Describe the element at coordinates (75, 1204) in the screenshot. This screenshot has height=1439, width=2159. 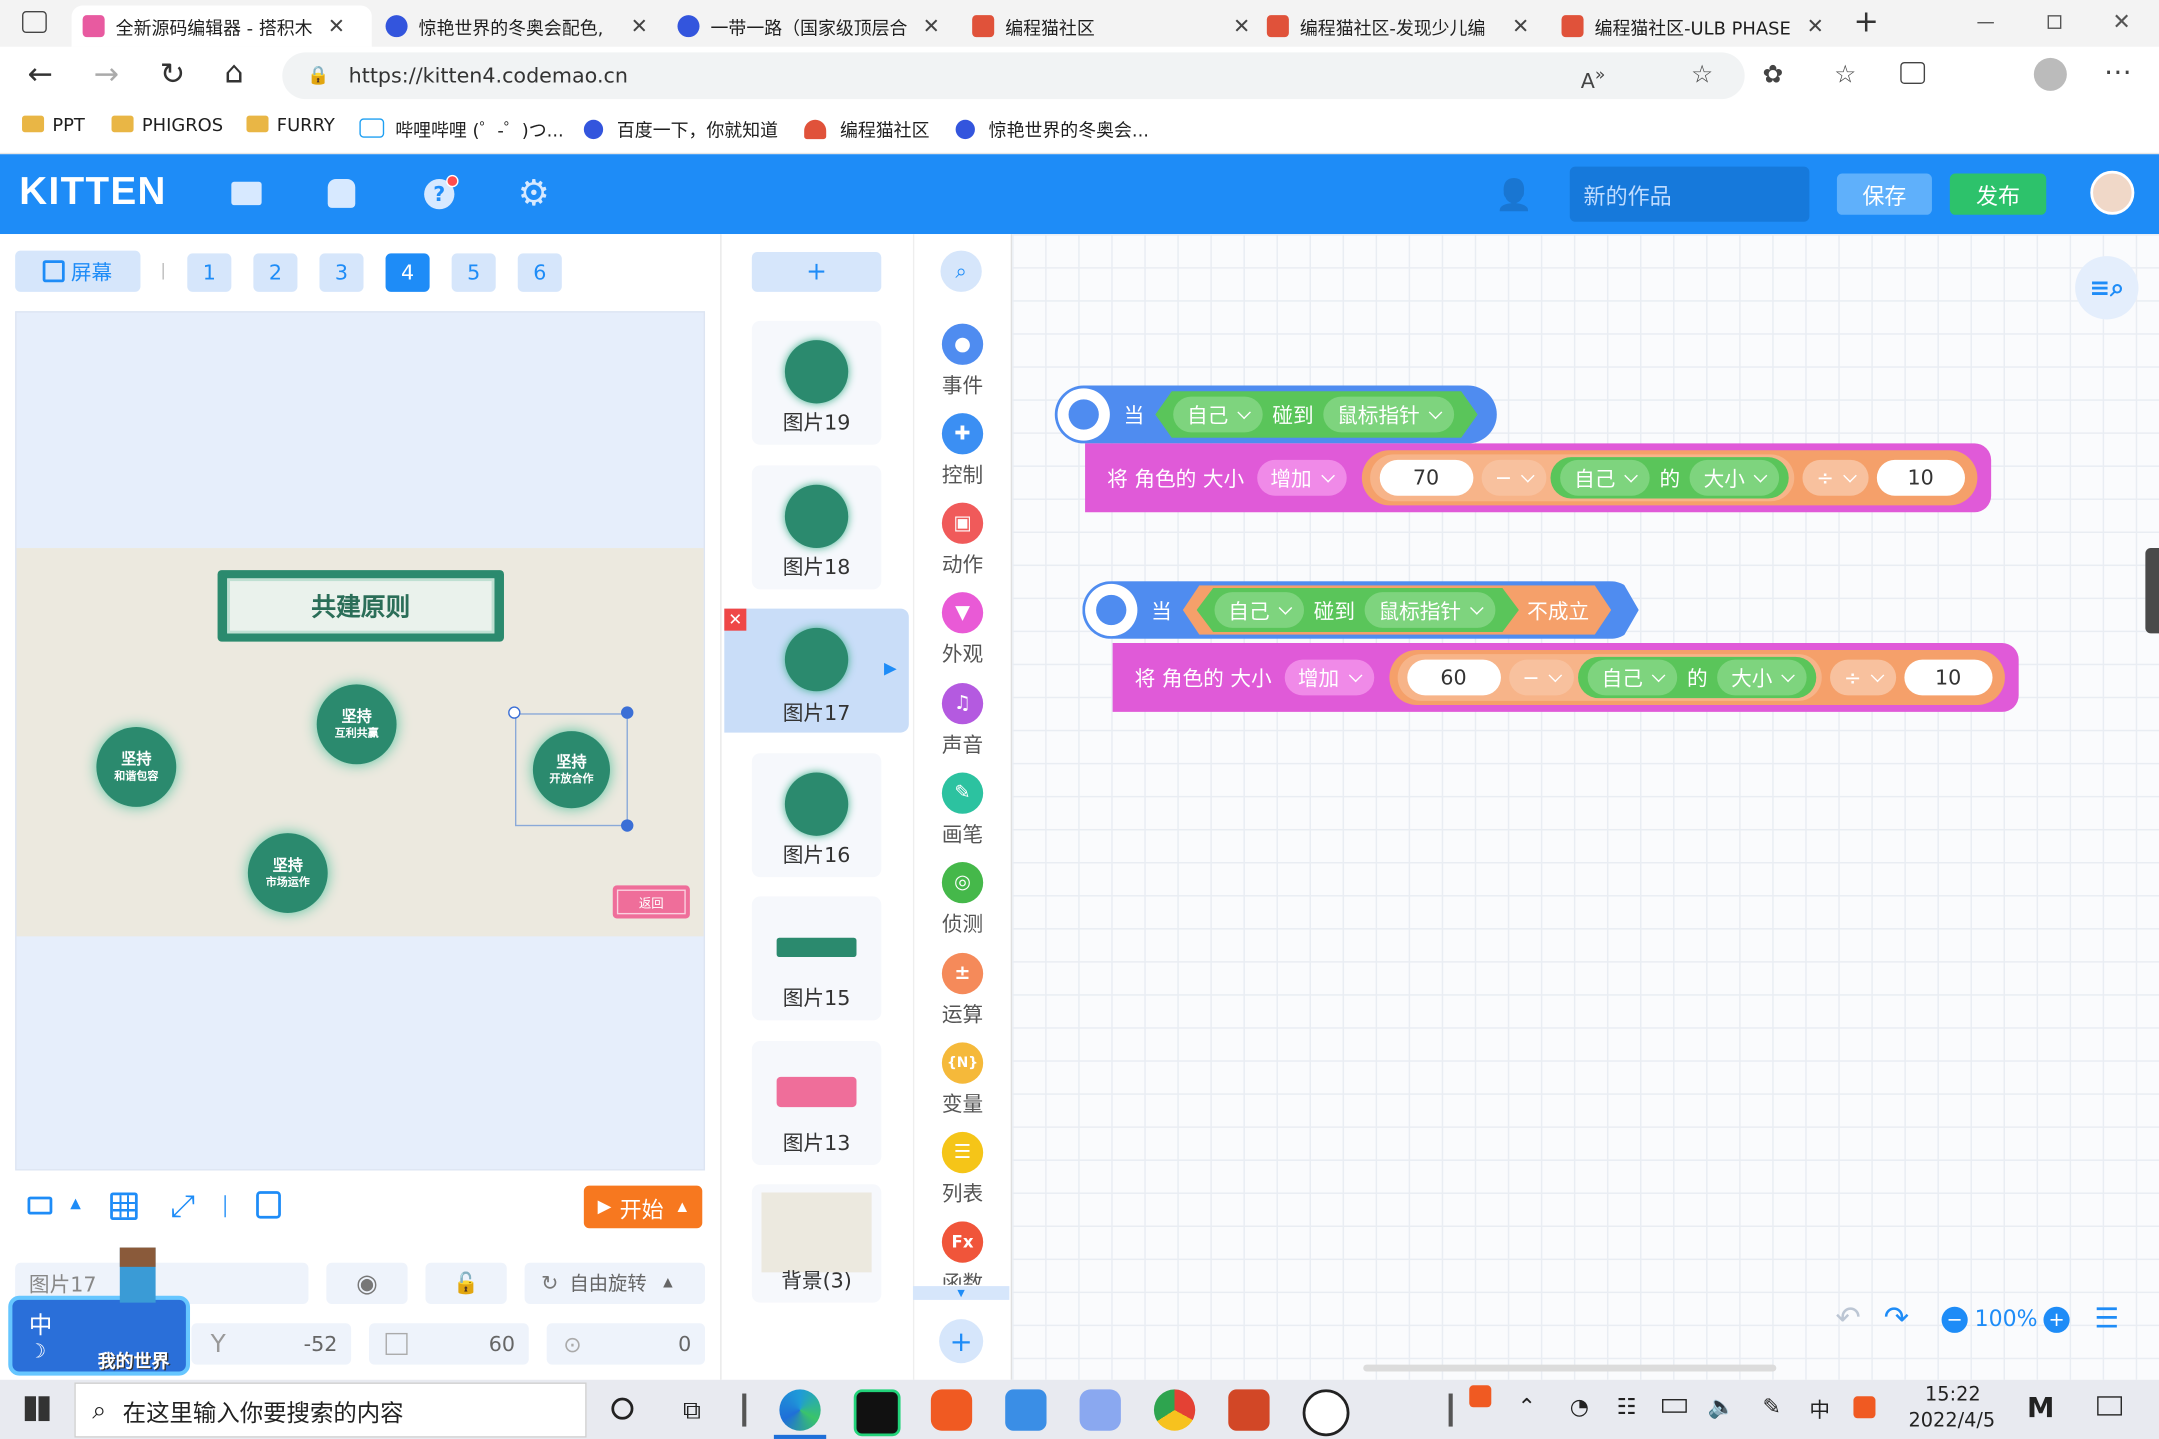
I see `aspect-dropdown-icon: ▲` at that location.